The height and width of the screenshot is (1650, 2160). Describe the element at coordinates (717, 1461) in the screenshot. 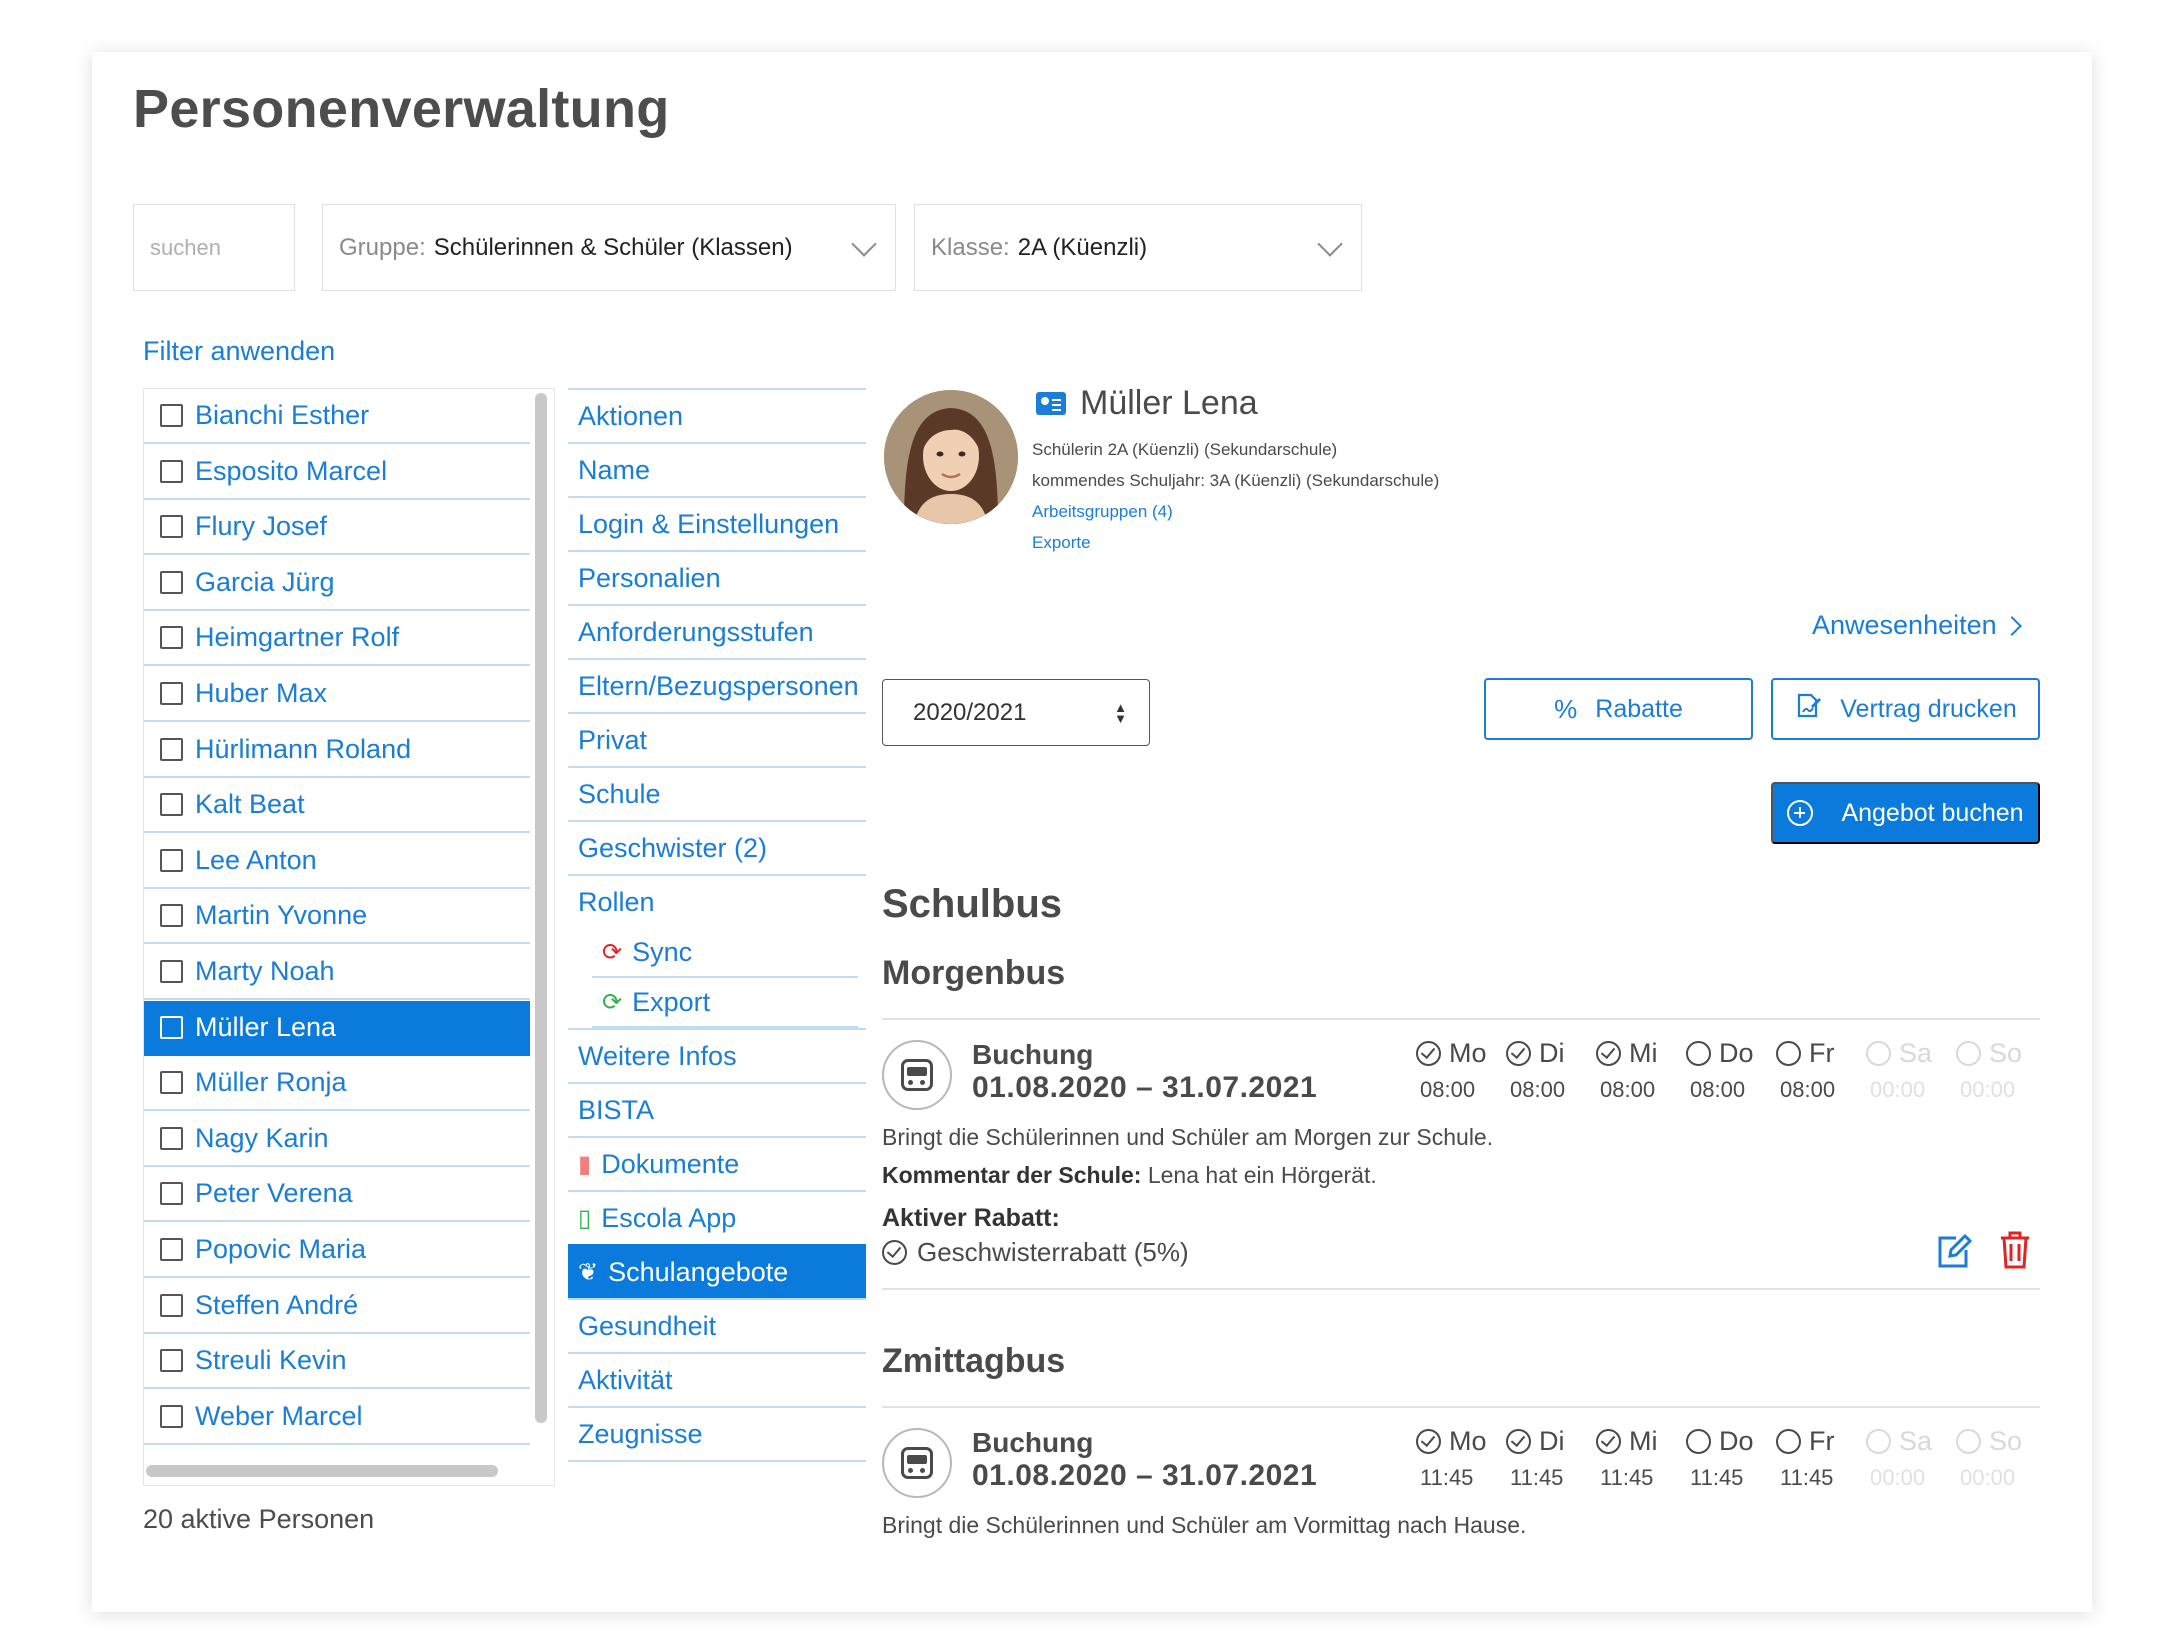

I see `divider` at that location.